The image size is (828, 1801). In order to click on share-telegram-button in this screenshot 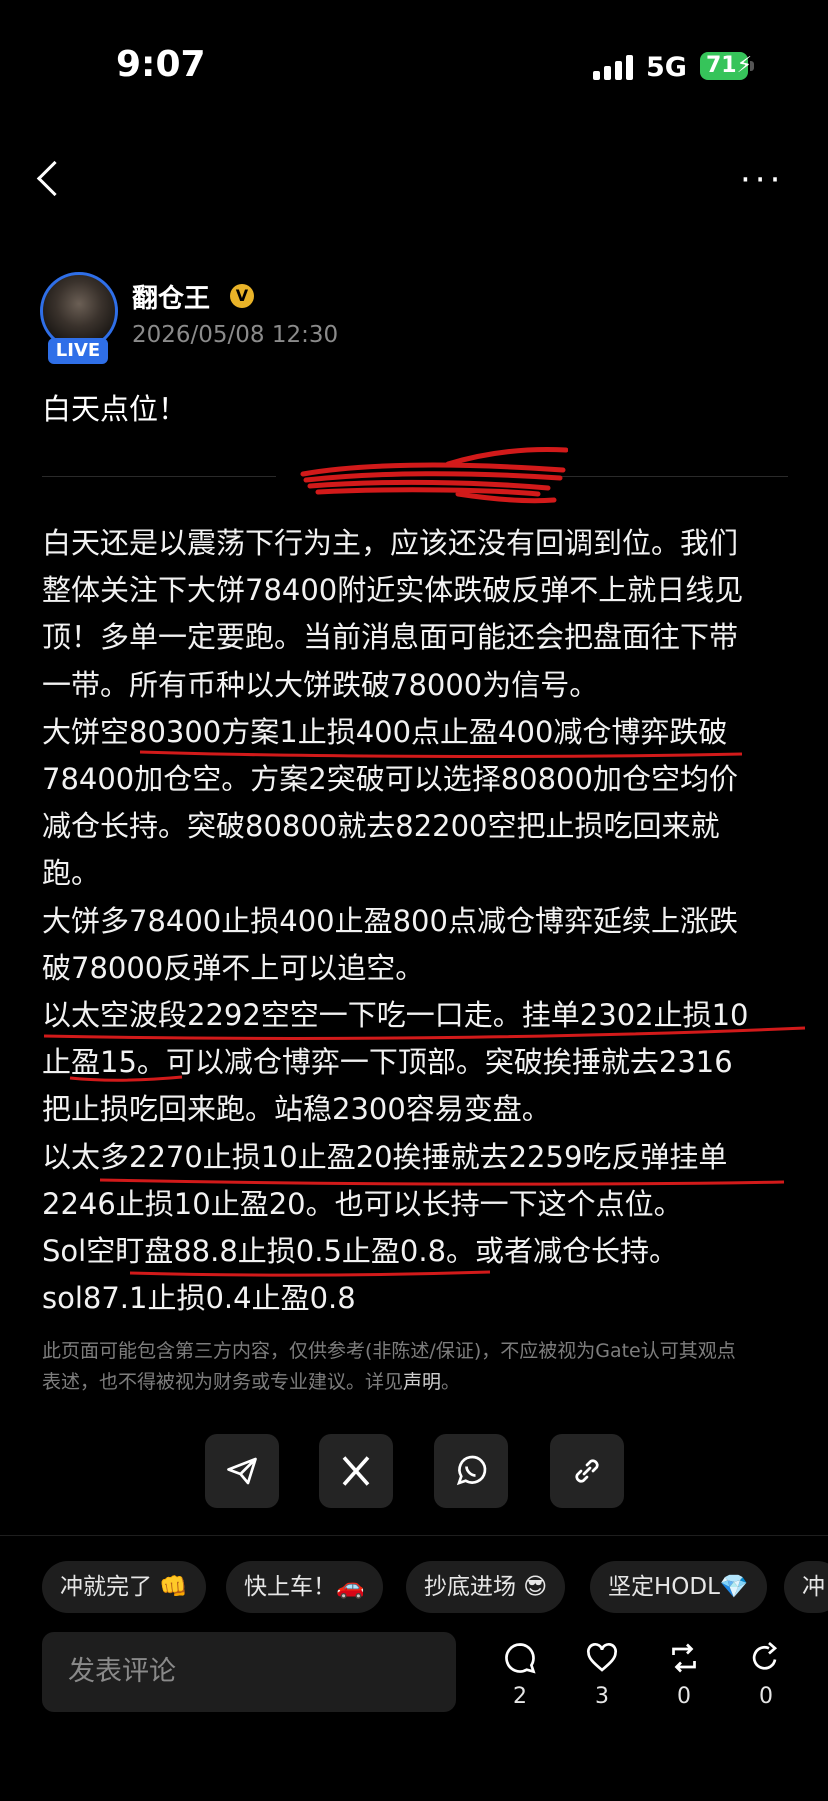, I will do `click(242, 1471)`.